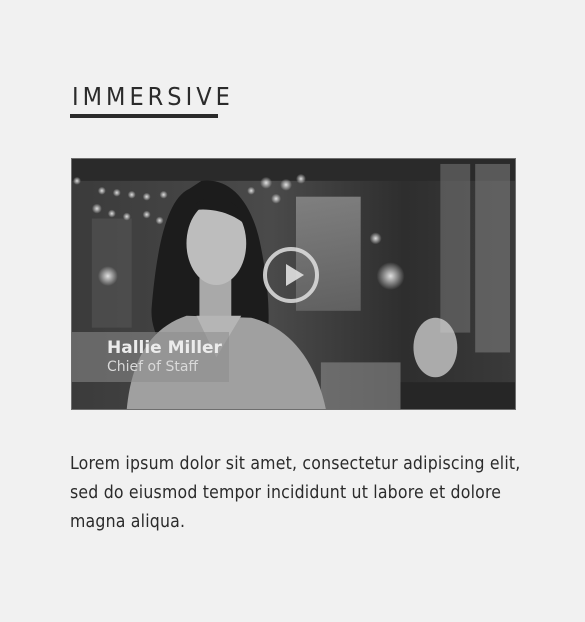  What do you see at coordinates (144, 116) in the screenshot?
I see `heading-underline` at bounding box center [144, 116].